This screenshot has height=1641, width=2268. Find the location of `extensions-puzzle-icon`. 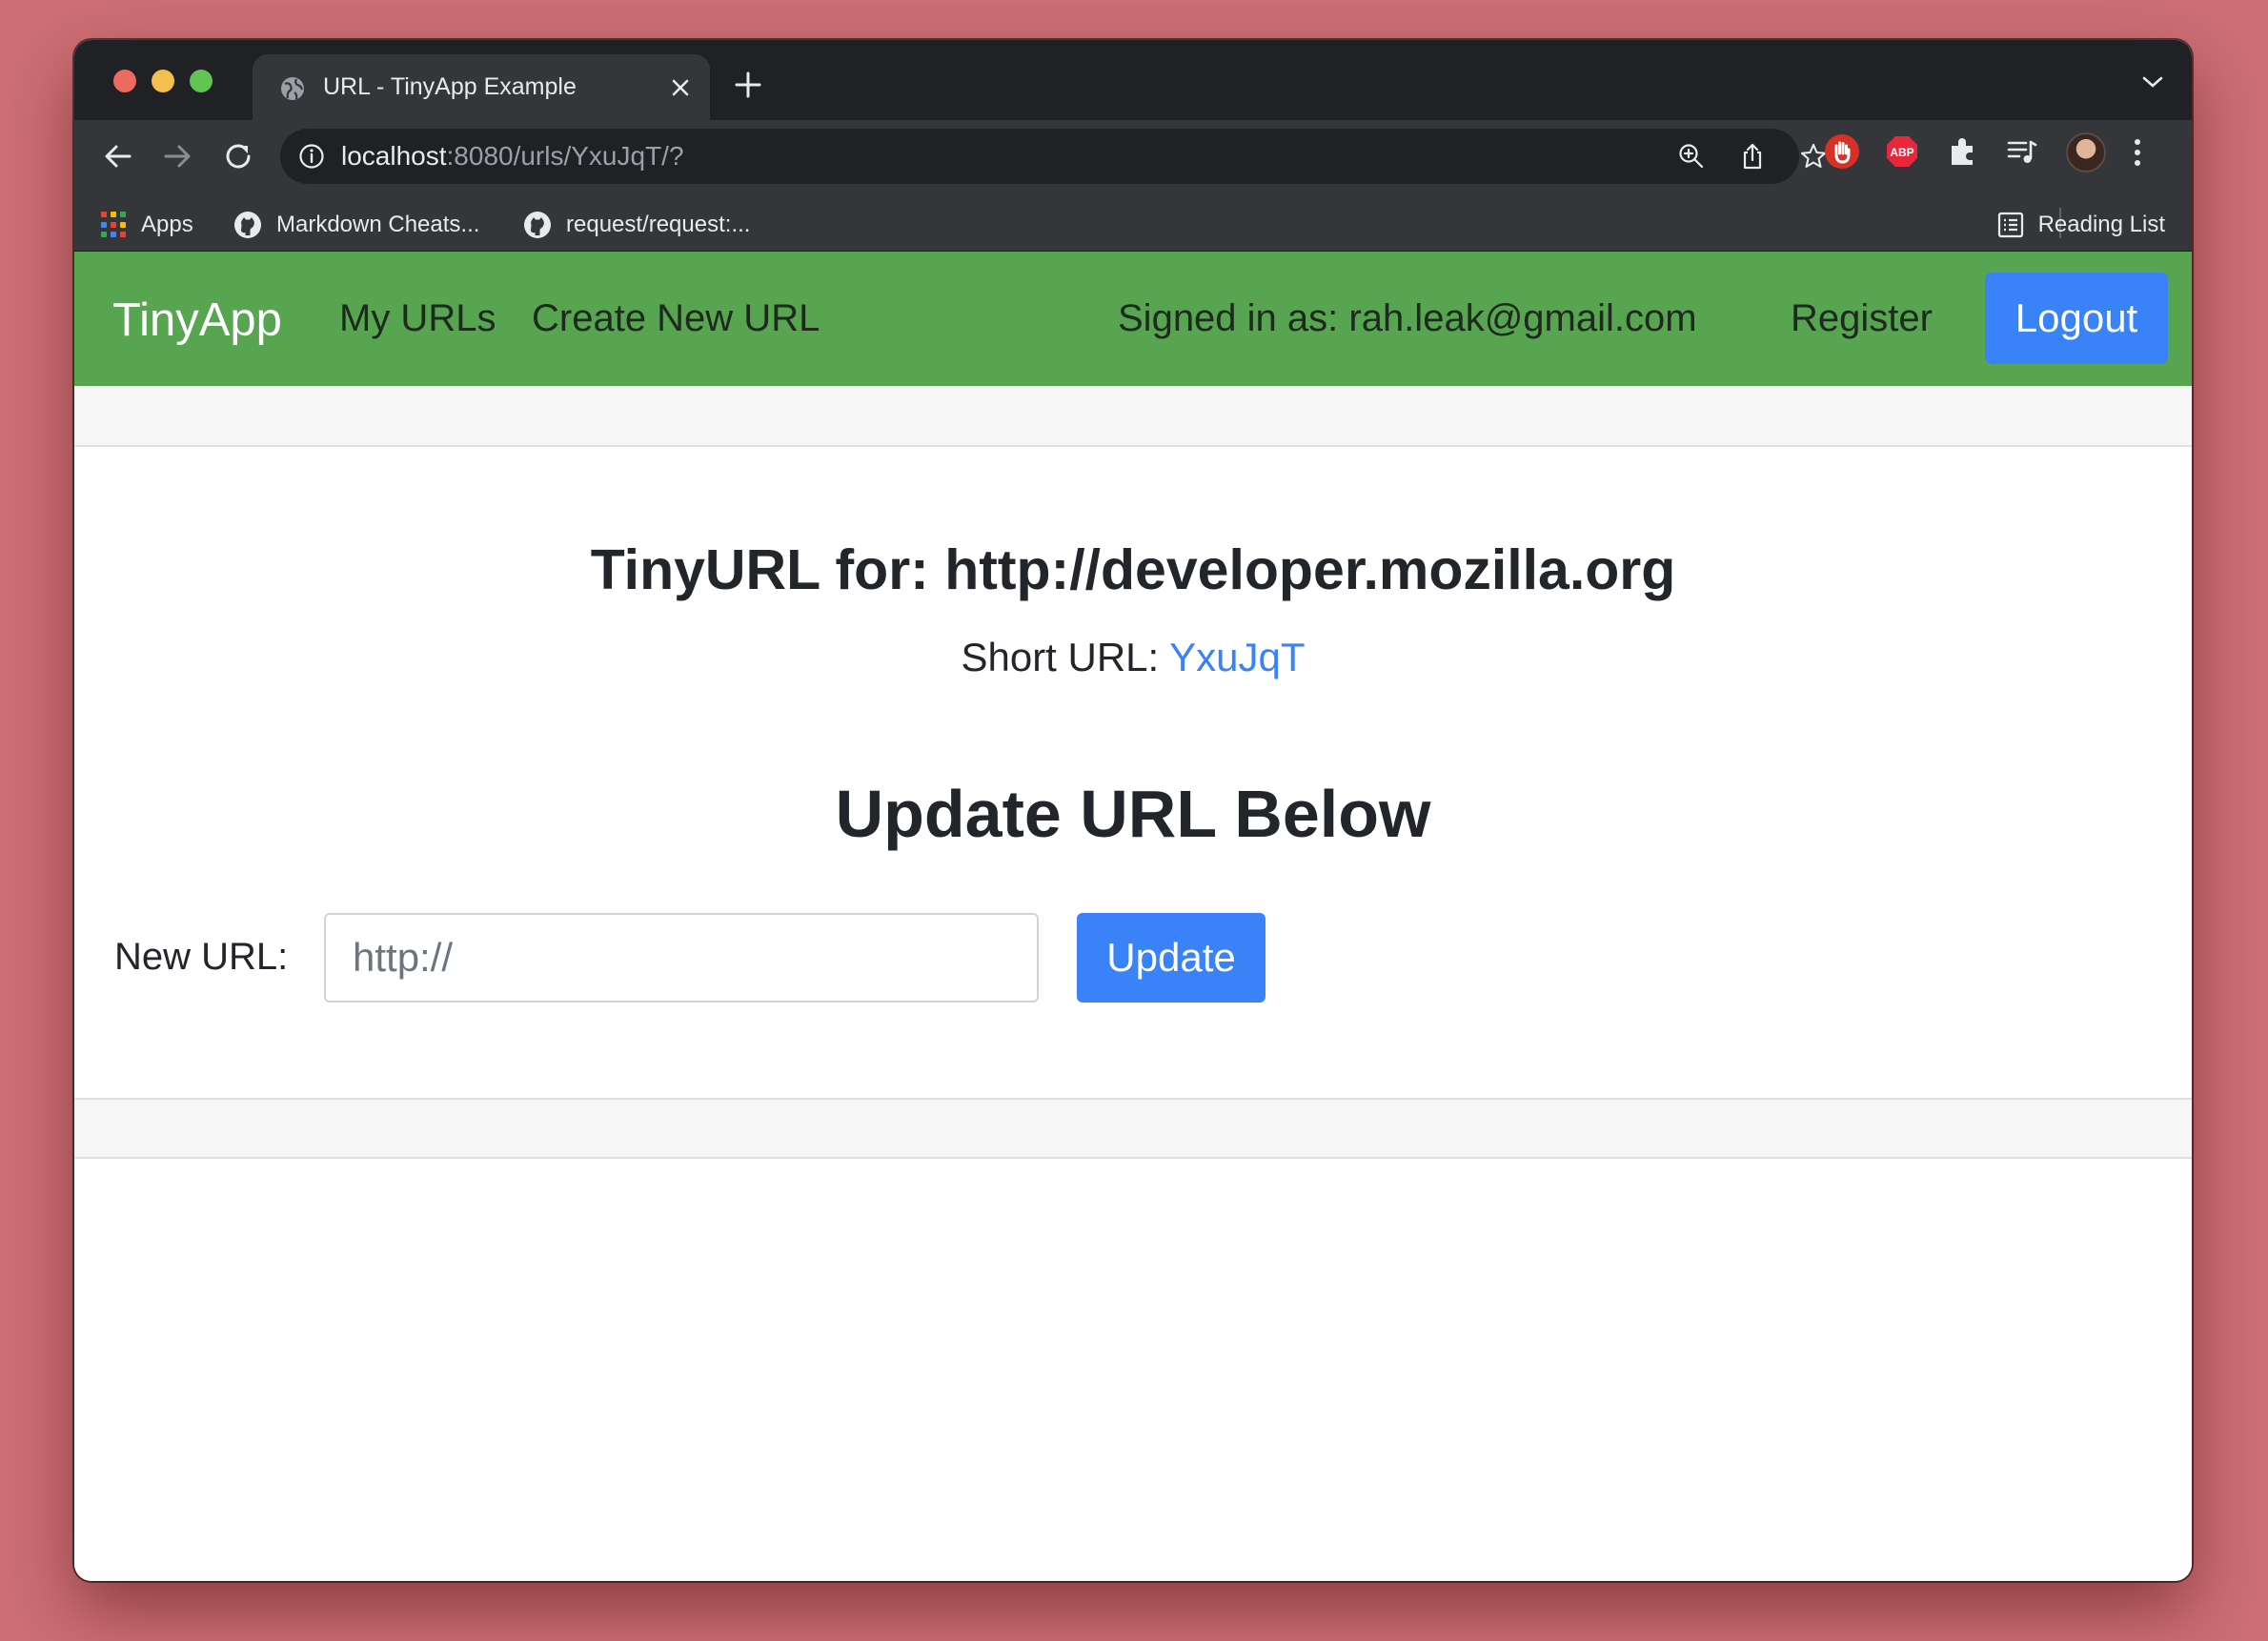

extensions-puzzle-icon is located at coordinates (1963, 152).